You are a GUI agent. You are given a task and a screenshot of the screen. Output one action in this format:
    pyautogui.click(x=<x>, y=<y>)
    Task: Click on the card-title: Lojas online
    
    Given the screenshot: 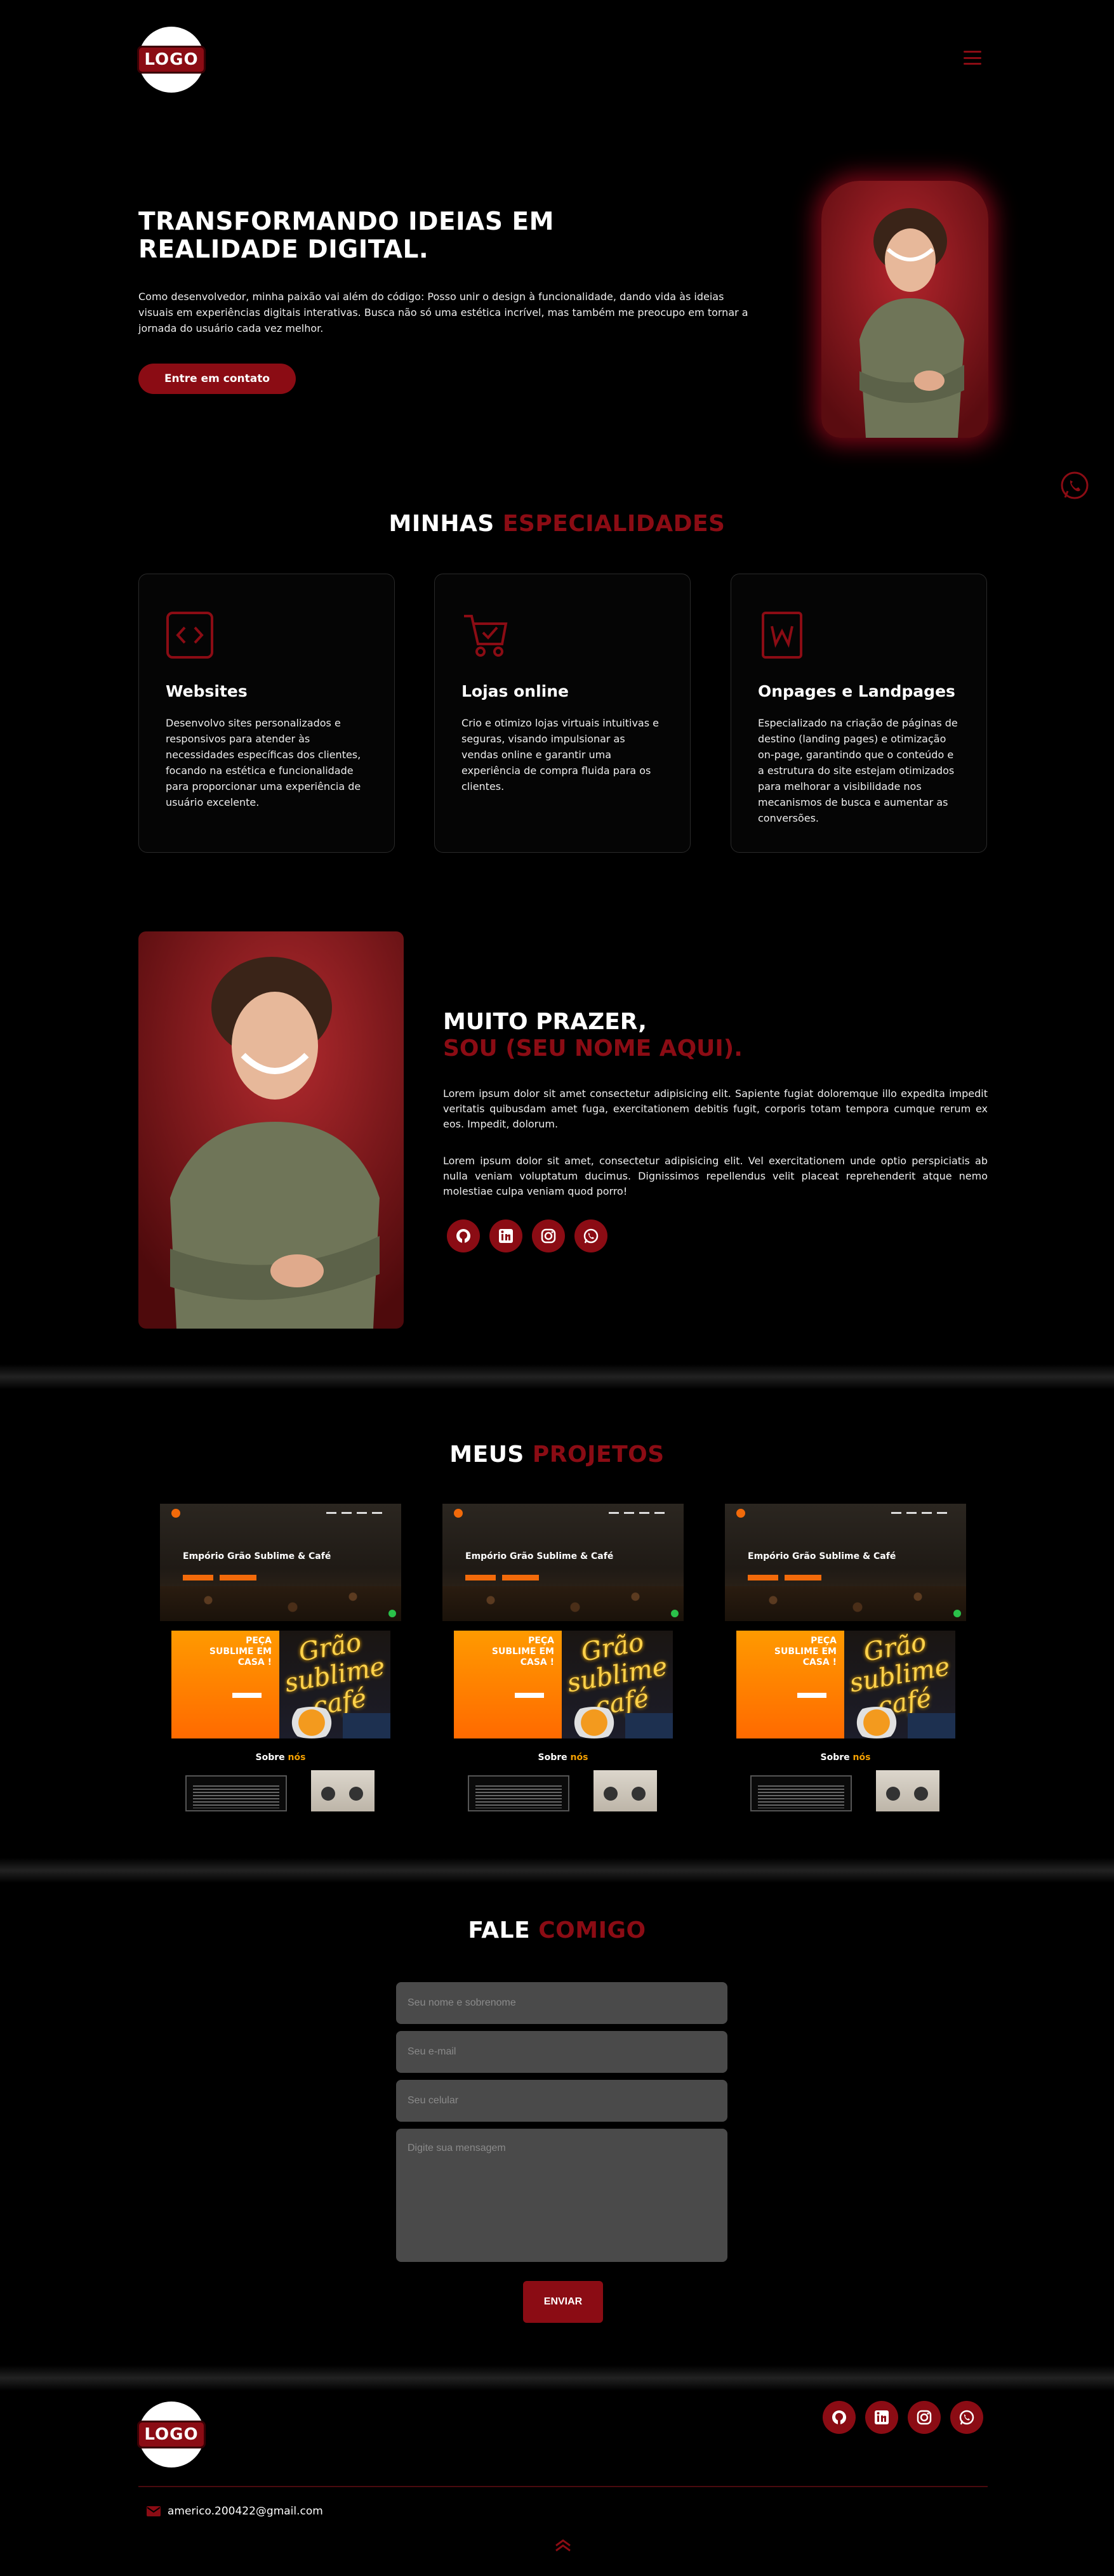 What is the action you would take?
    pyautogui.click(x=515, y=691)
    